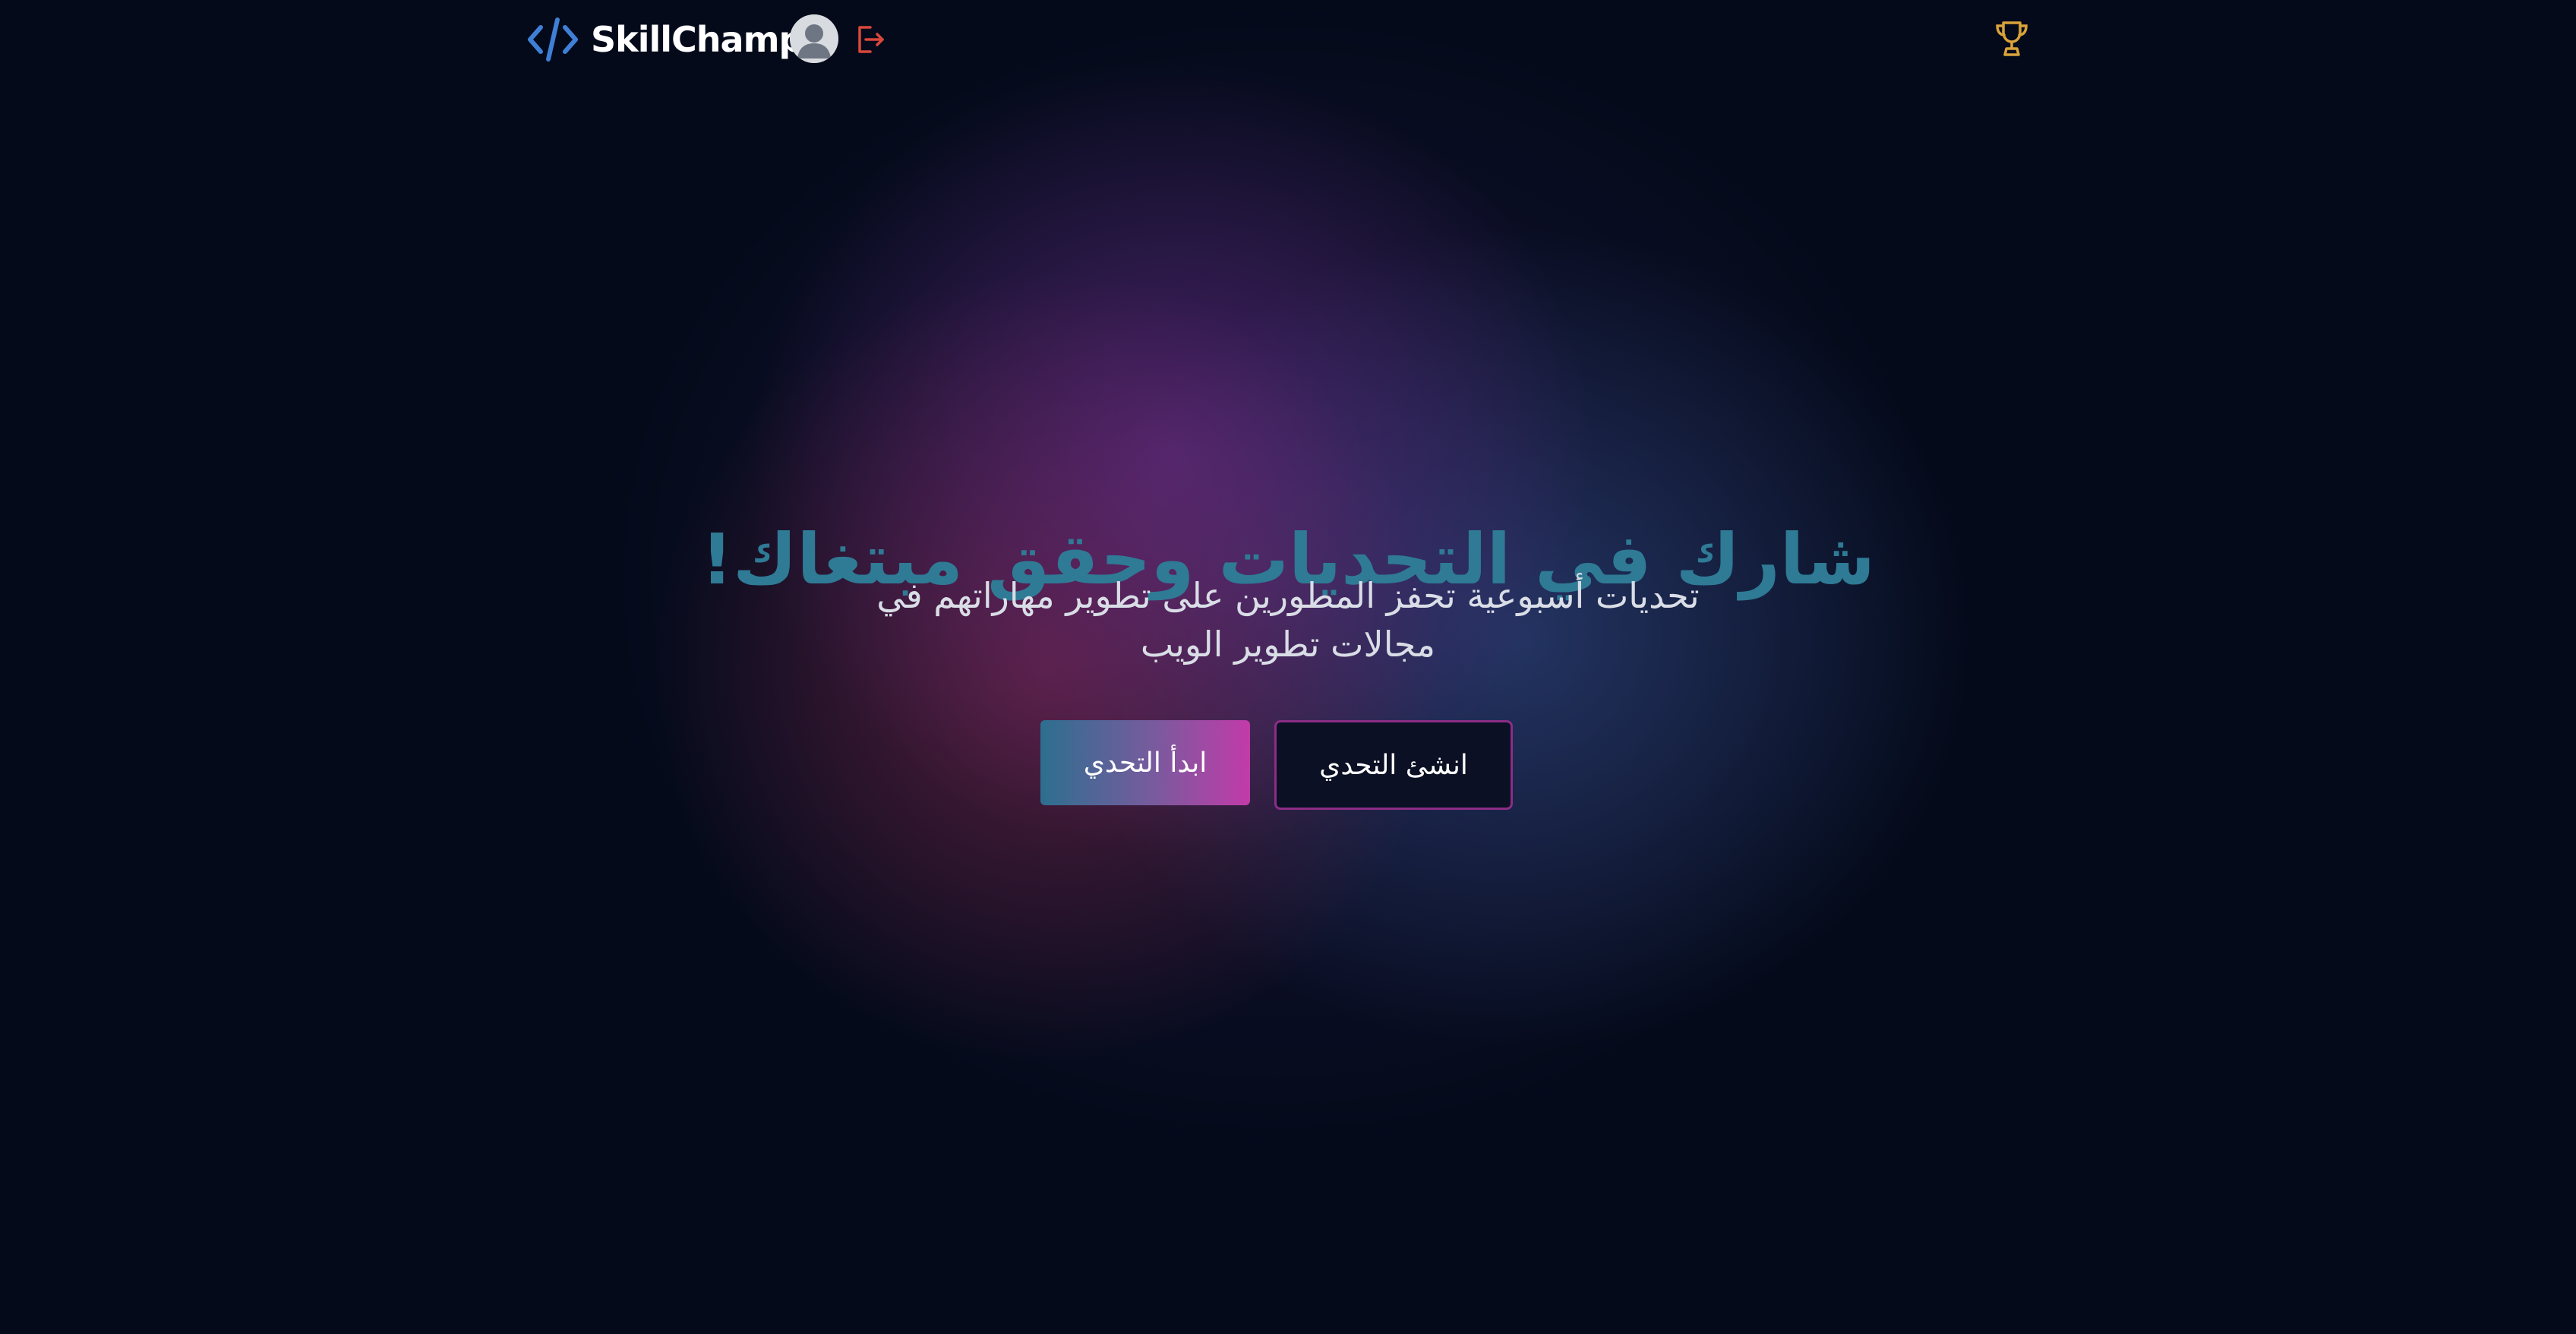  Describe the element at coordinates (1288, 39) in the screenshot. I see `top-navbar: SkillChamp` at that location.